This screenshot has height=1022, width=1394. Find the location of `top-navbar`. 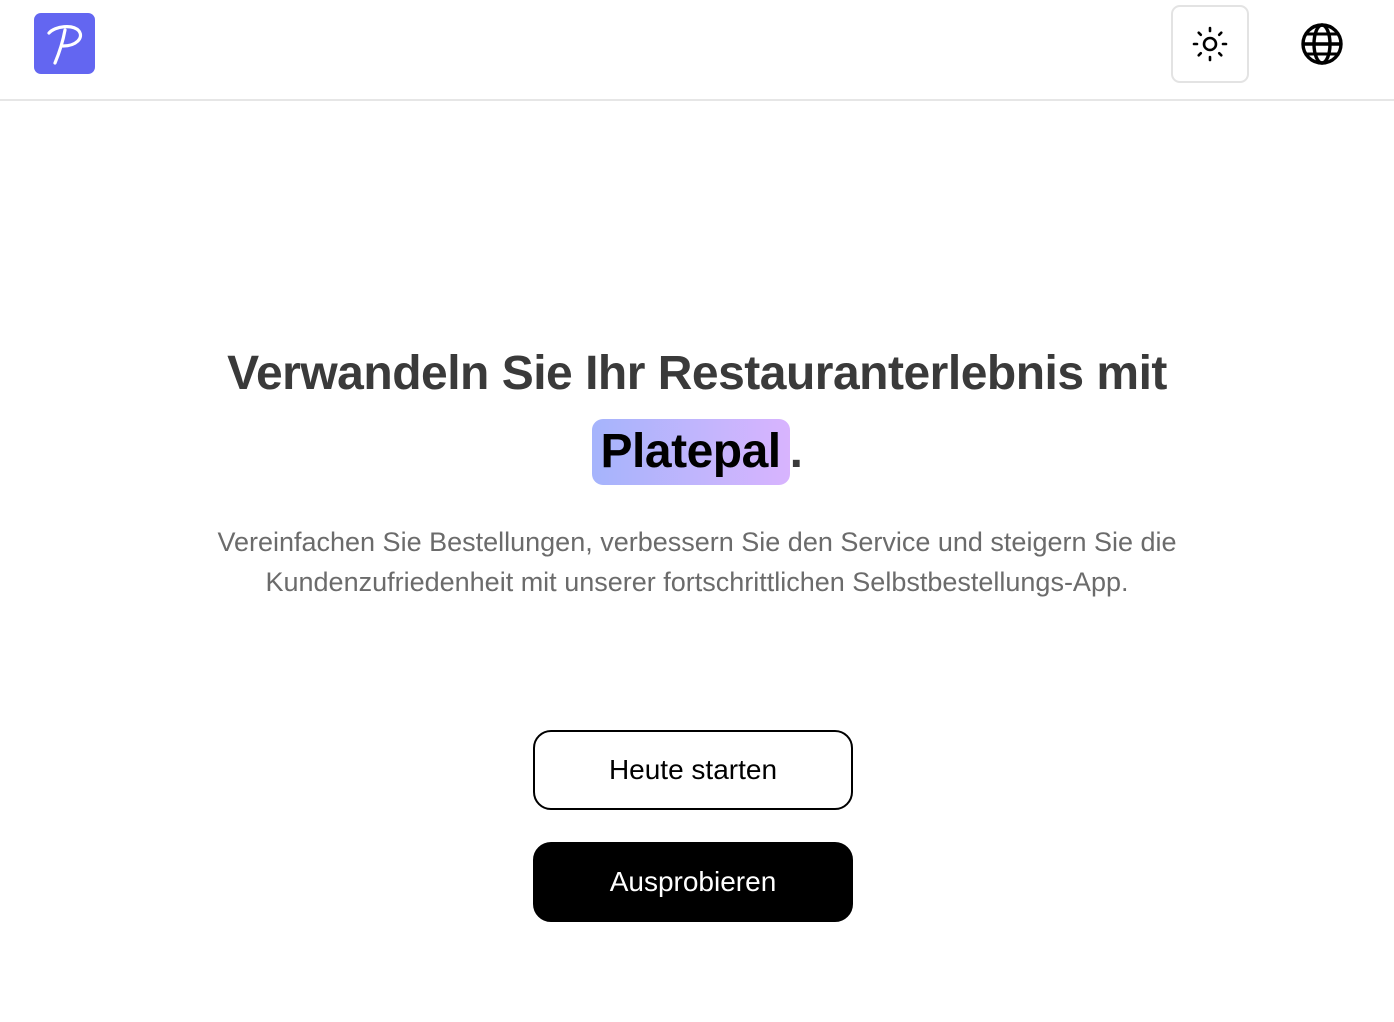

top-navbar is located at coordinates (697, 50).